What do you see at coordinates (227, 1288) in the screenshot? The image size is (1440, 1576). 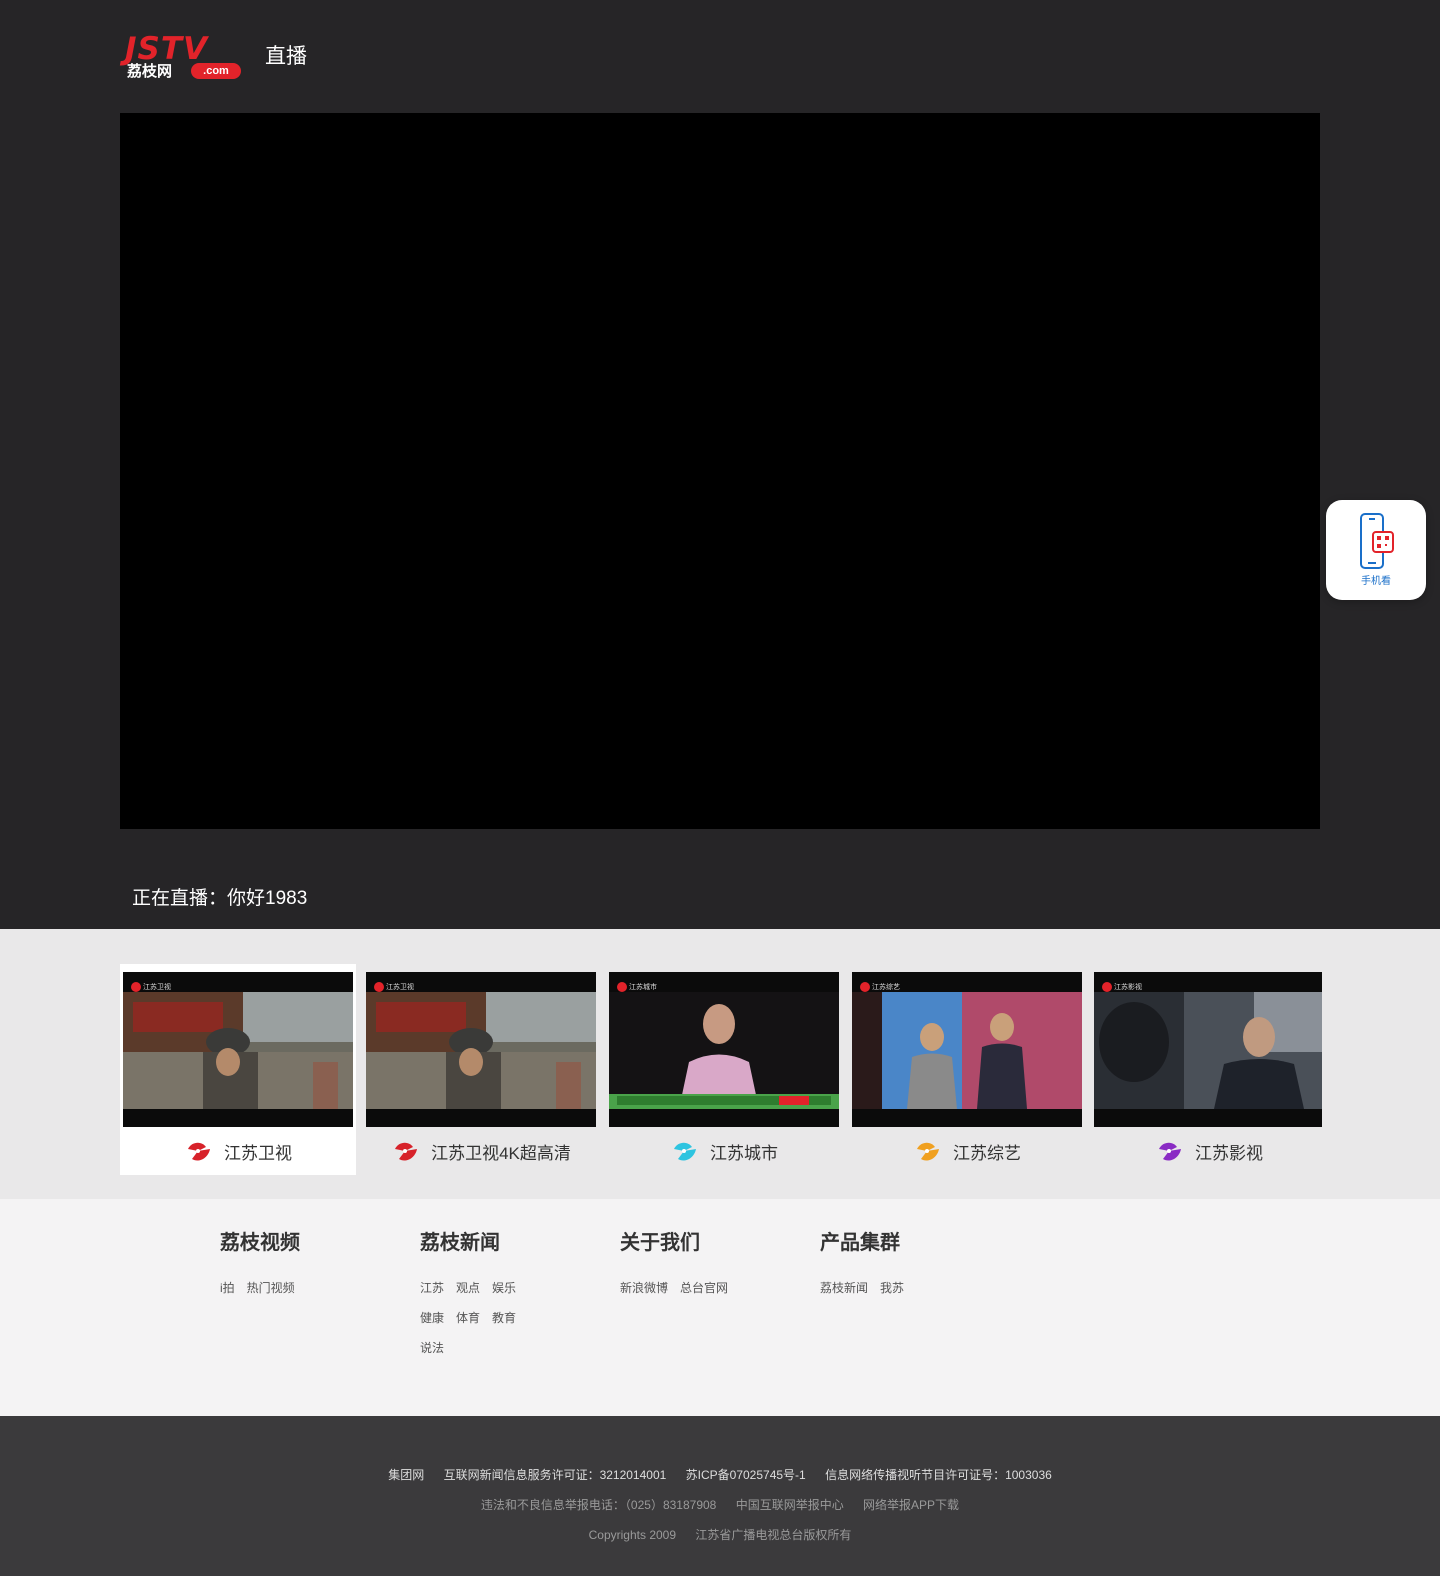 I see `footer-link-ipai: i拍` at bounding box center [227, 1288].